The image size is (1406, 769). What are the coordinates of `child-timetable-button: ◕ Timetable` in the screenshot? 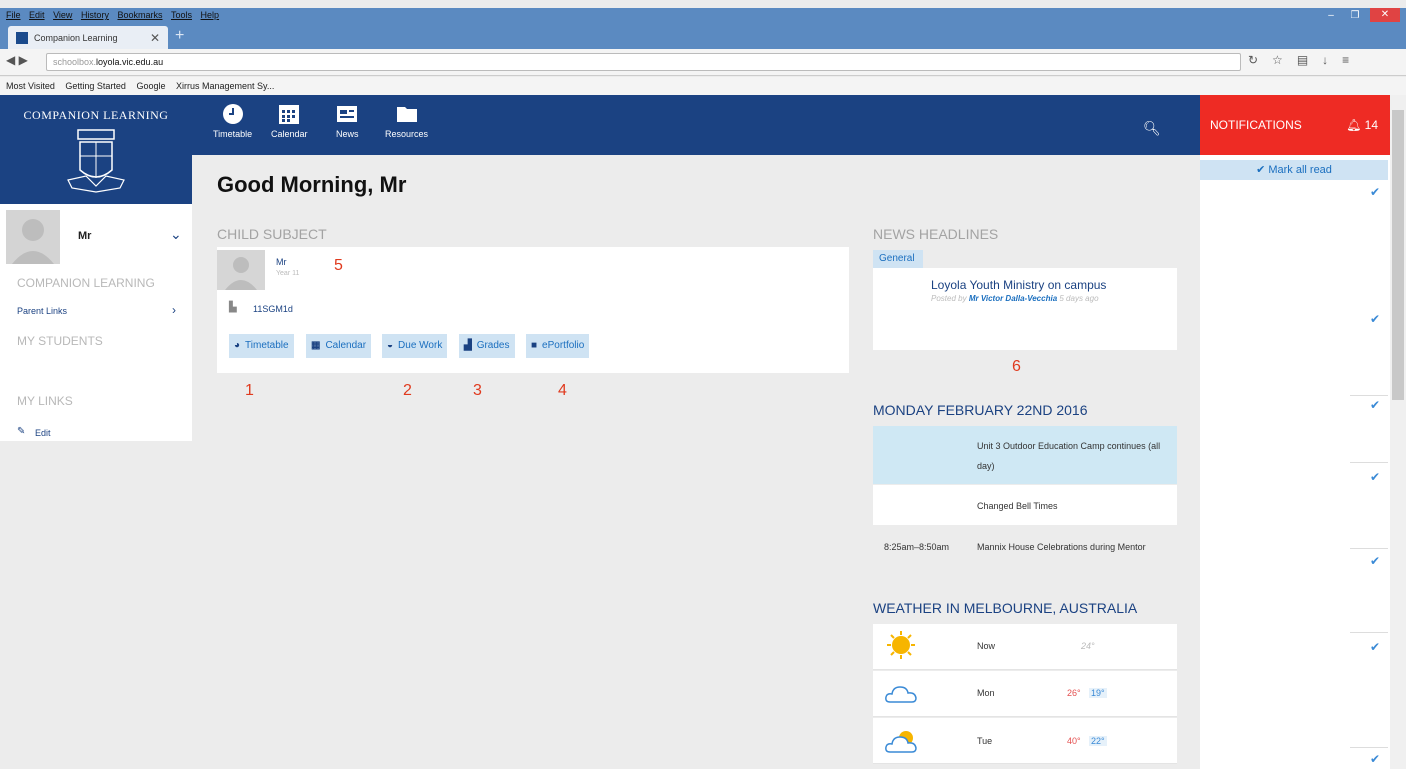 It's located at (261, 346).